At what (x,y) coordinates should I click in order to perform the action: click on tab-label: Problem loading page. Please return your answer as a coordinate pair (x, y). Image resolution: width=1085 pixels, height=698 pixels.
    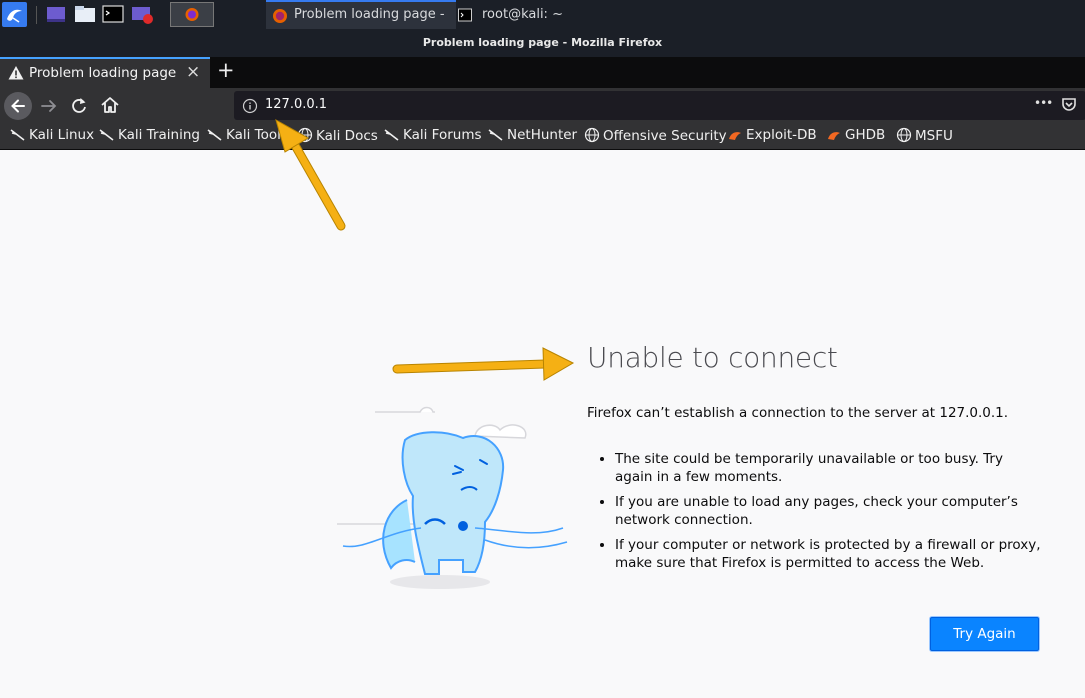
    Looking at the image, I should click on (103, 73).